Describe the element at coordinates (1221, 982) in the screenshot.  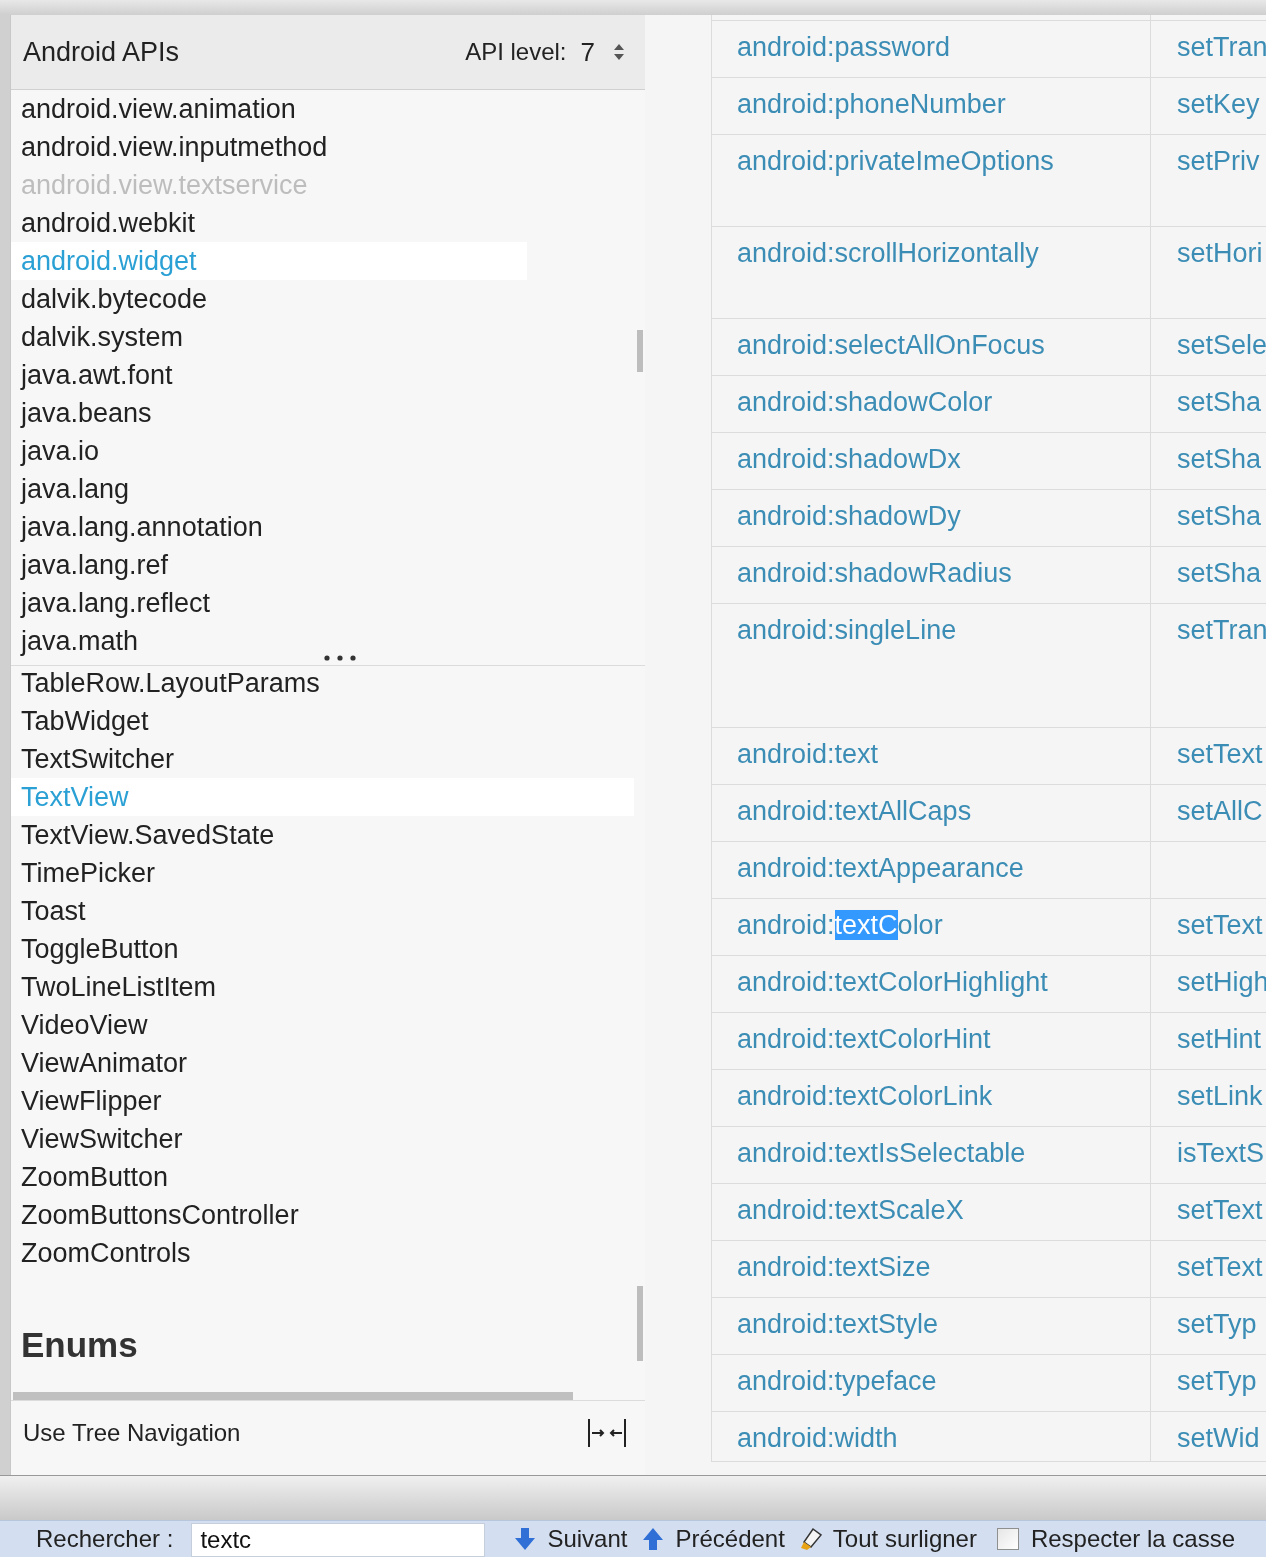
I see `method-link: setHigh` at that location.